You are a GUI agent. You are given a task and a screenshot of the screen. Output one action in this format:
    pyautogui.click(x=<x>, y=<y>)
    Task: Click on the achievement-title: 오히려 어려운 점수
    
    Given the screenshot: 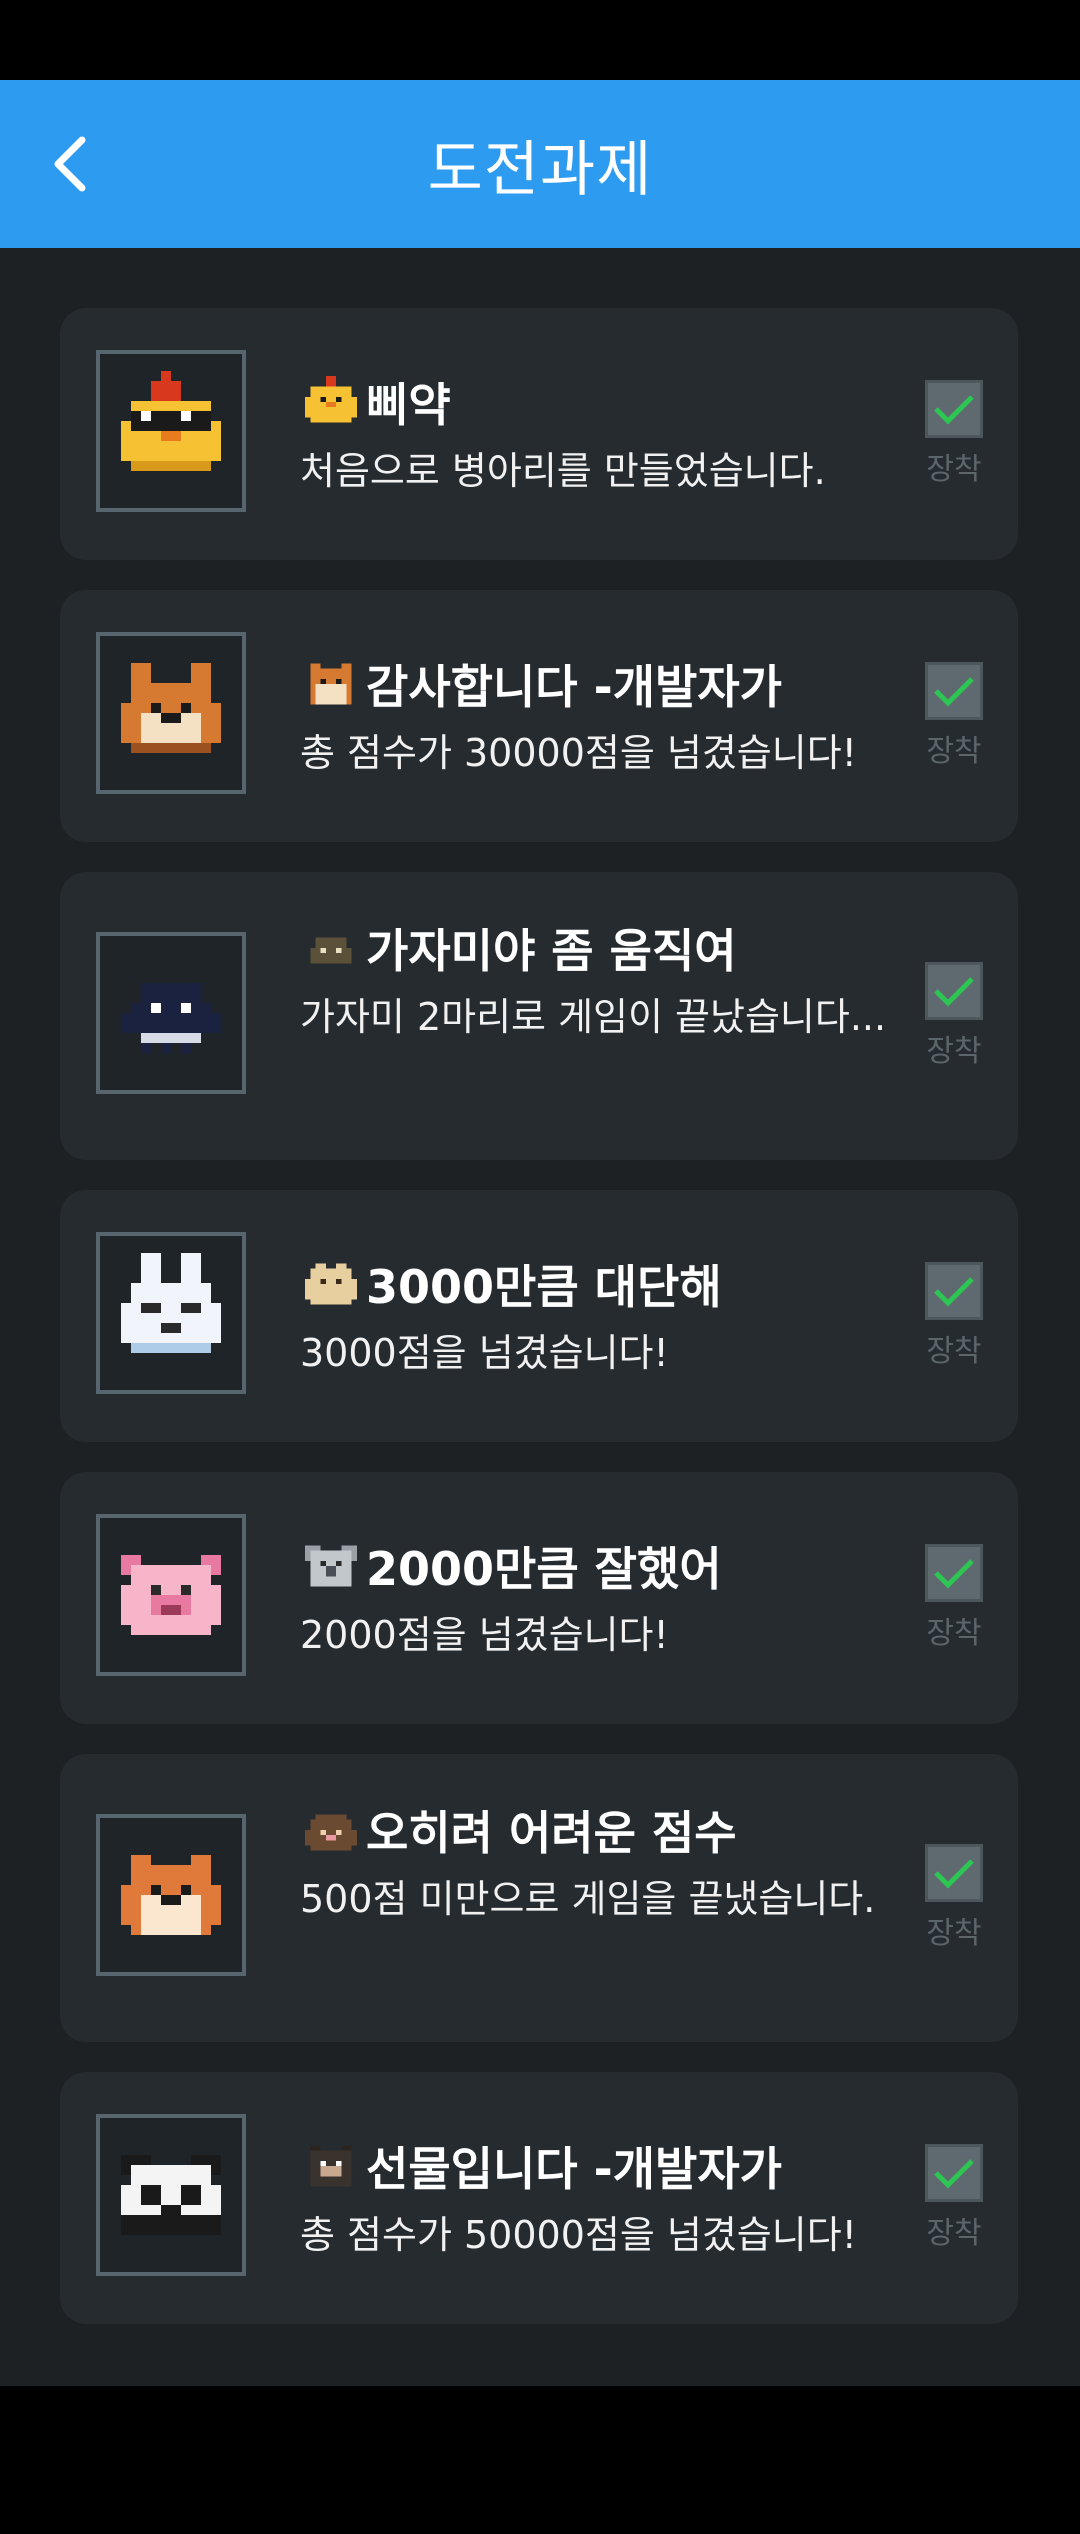 What is the action you would take?
    pyautogui.click(x=551, y=1833)
    